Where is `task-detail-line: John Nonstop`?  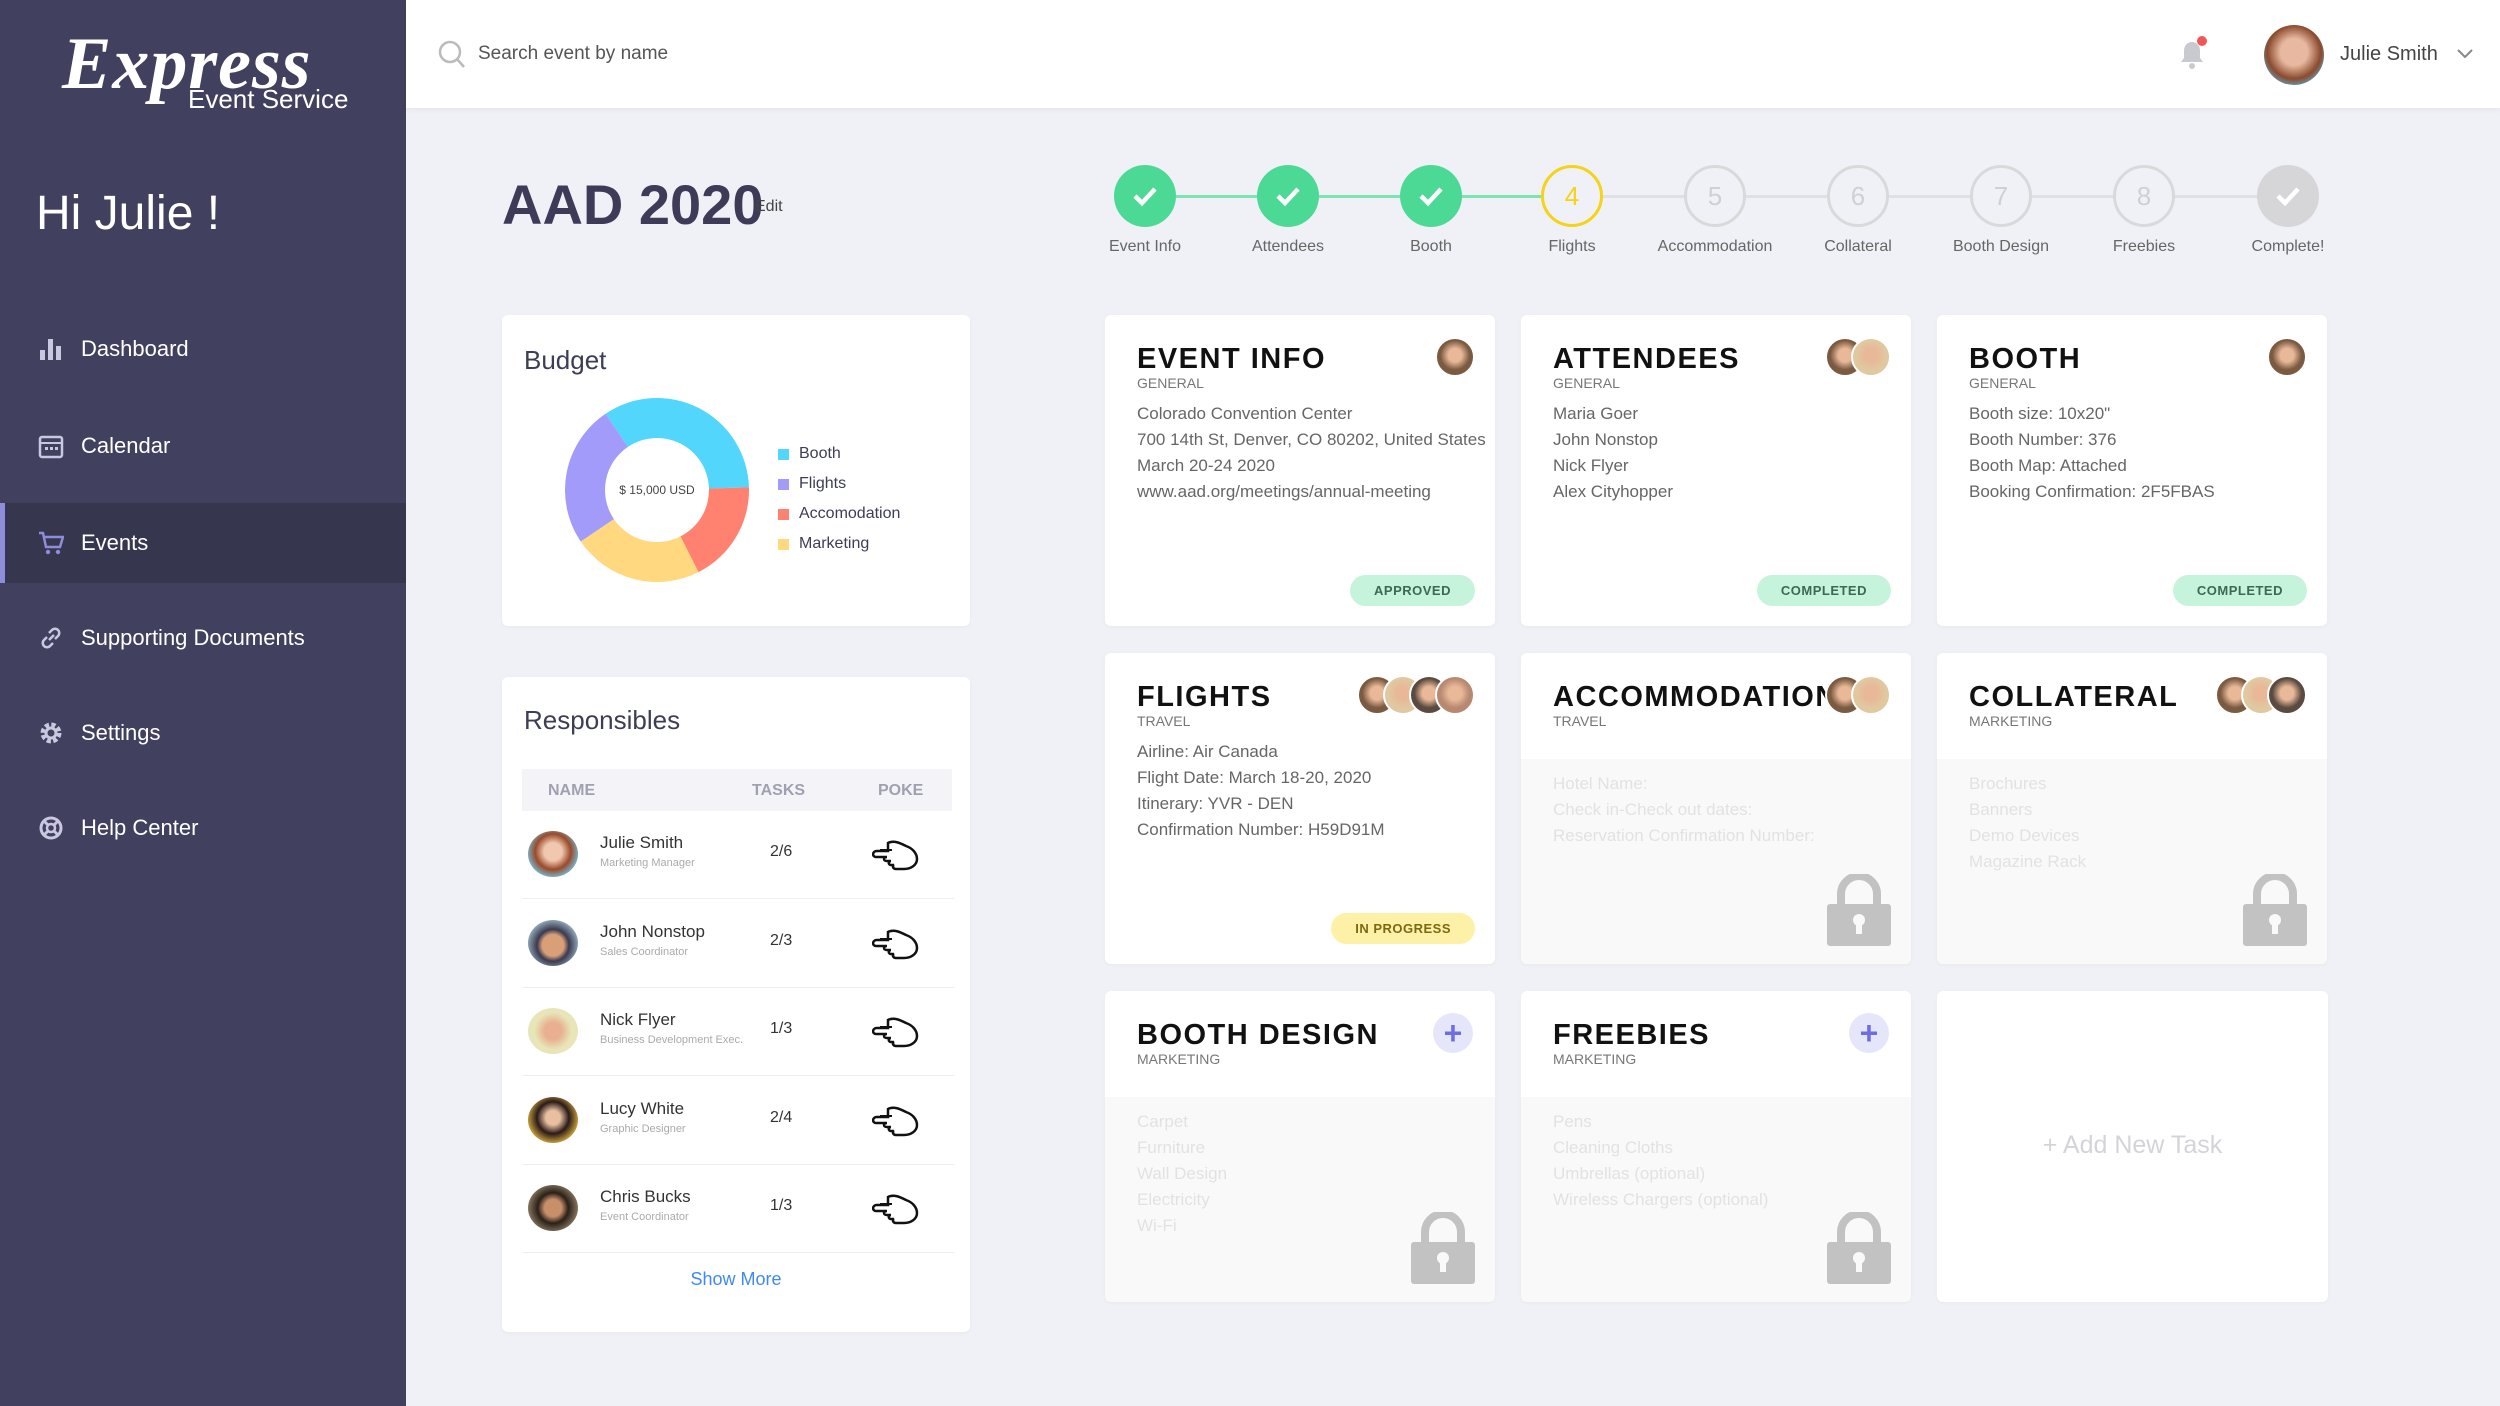 task-detail-line: John Nonstop is located at coordinates (1605, 439).